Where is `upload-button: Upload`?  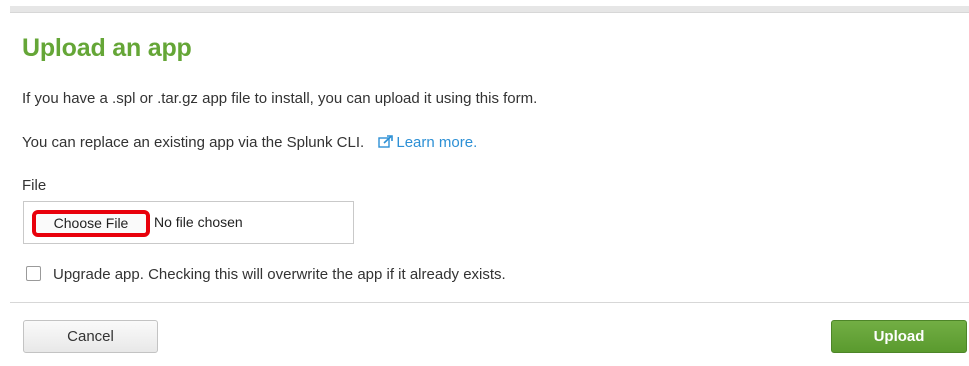
upload-button: Upload is located at coordinates (899, 336).